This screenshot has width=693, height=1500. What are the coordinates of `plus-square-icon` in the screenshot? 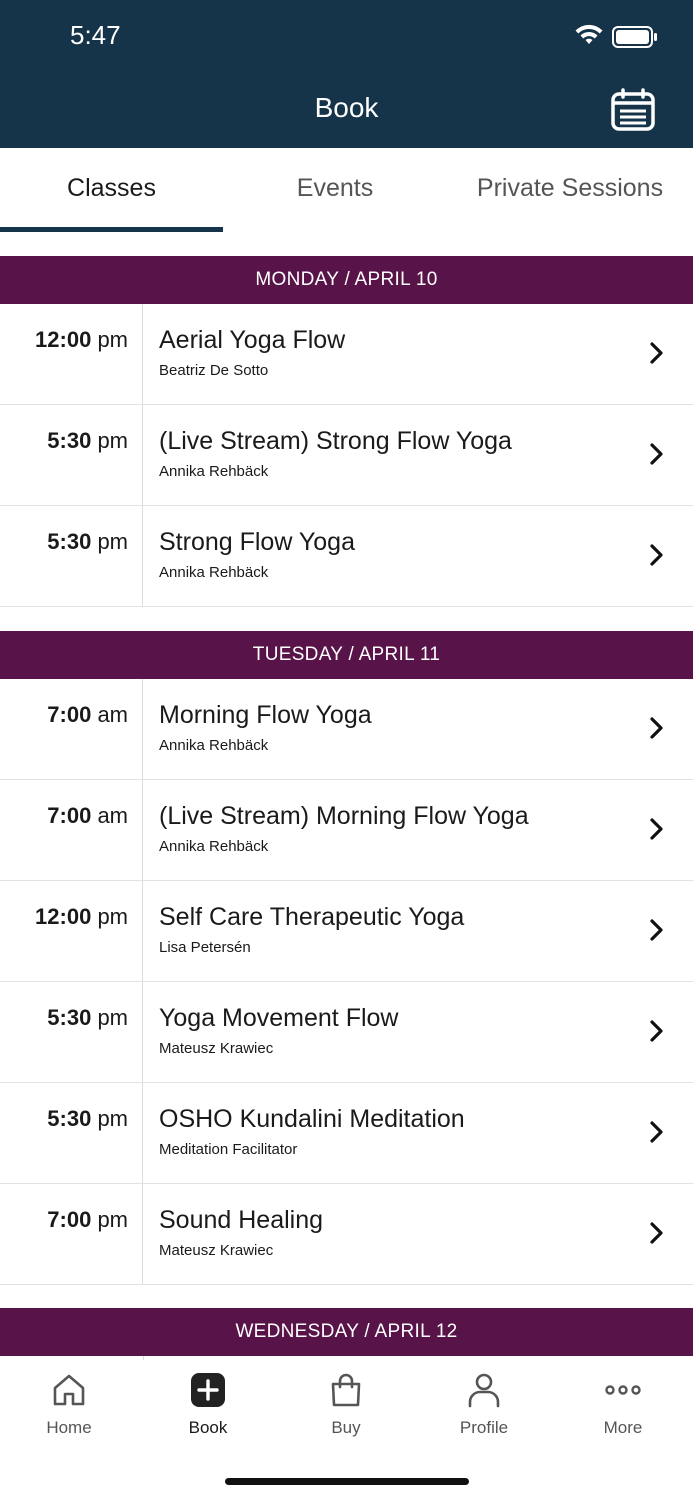 It's located at (208, 1390).